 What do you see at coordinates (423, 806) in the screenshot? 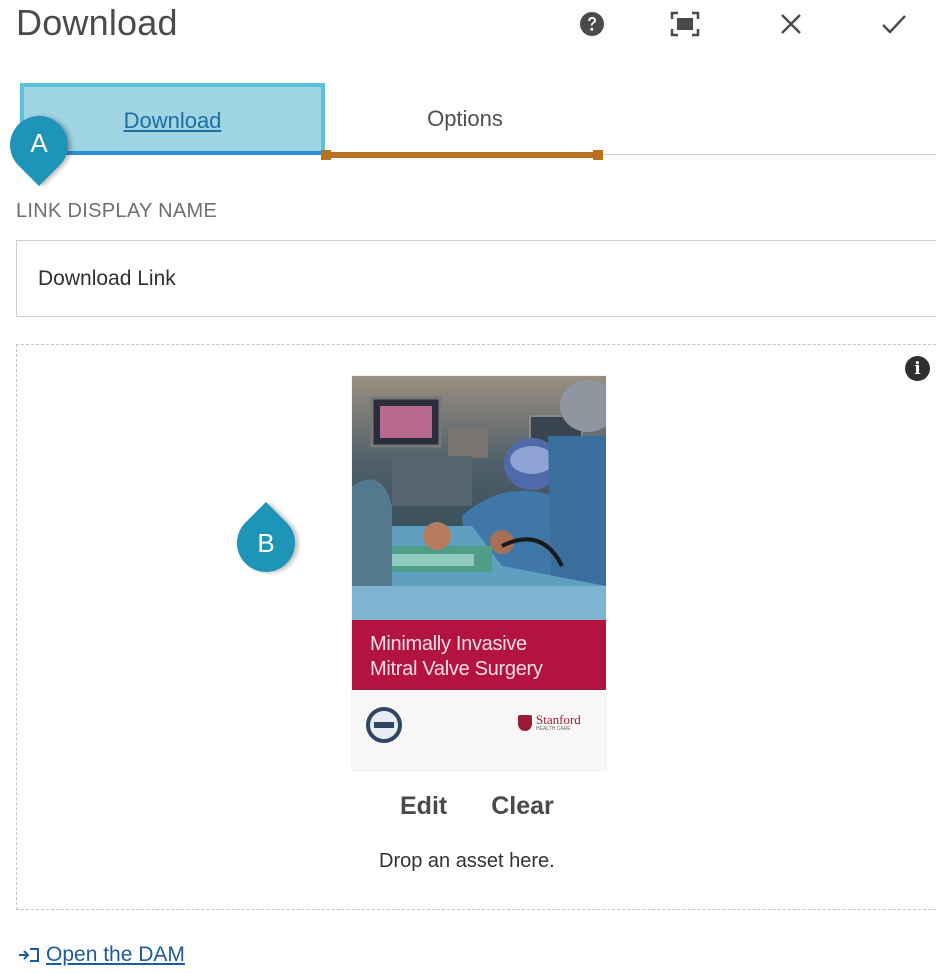
I see `edit-button: Edit` at bounding box center [423, 806].